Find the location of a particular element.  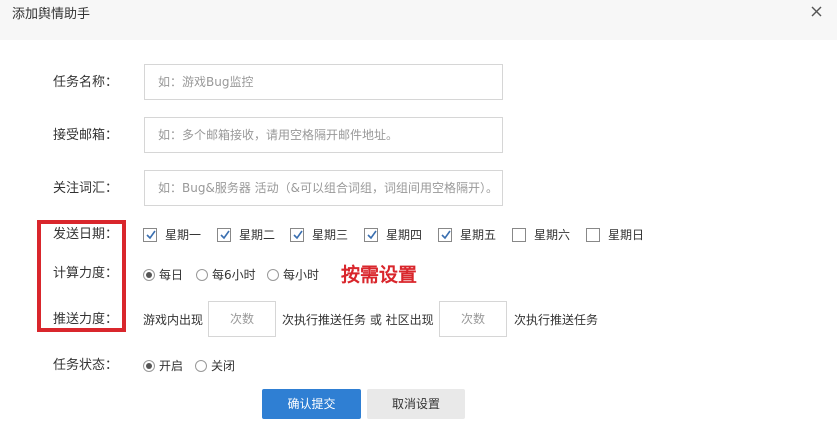

radio-label: 关闭 is located at coordinates (223, 366).